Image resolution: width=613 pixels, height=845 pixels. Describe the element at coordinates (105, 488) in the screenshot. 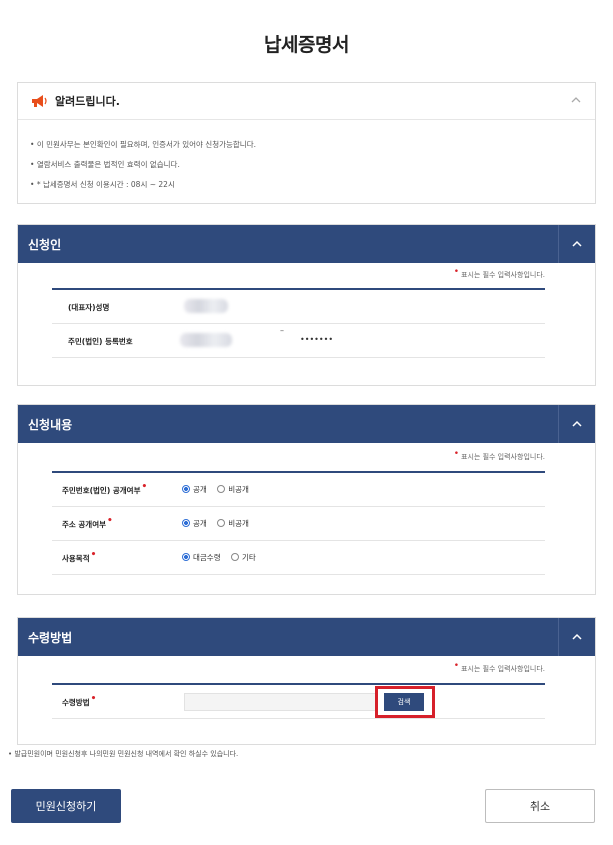

I see `rrn-disclosure-label: 주민번호(법인) 공개여부•` at that location.